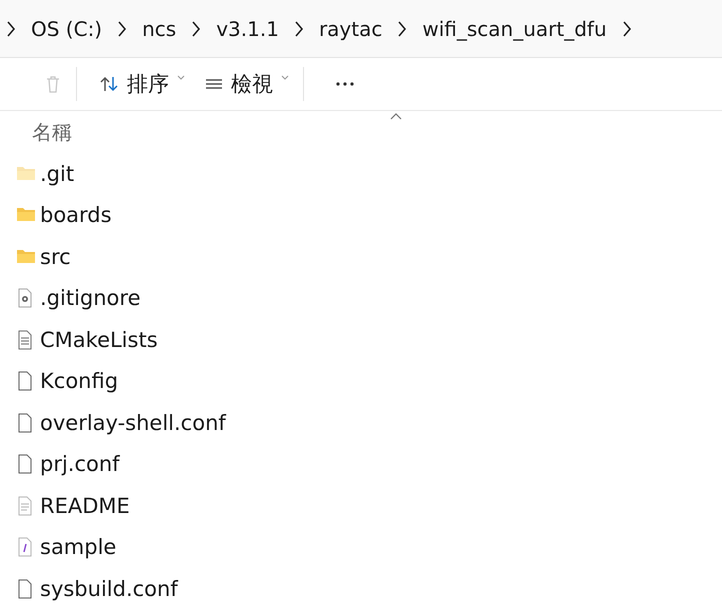 This screenshot has width=722, height=613. What do you see at coordinates (52, 132) in the screenshot?
I see `column-header: 名稱` at bounding box center [52, 132].